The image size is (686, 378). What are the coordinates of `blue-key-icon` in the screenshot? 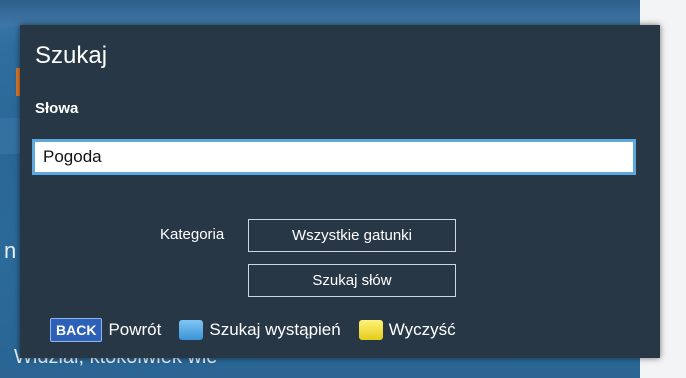 It's located at (191, 330).